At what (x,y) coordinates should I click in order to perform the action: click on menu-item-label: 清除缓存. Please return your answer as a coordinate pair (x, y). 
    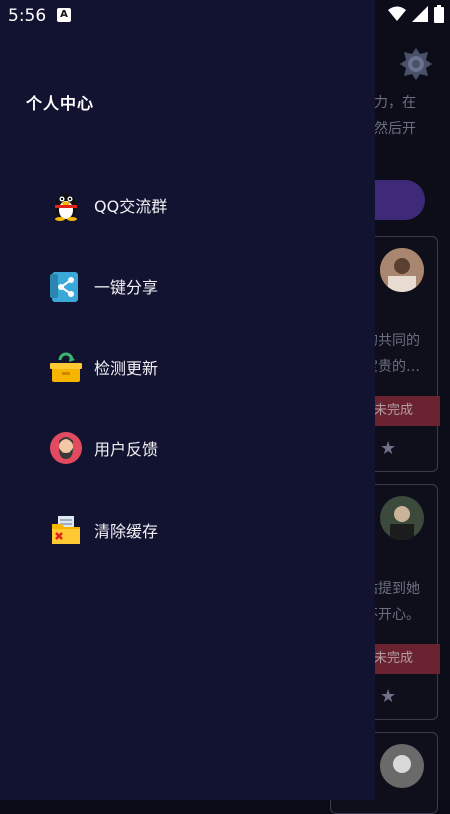
    Looking at the image, I should click on (126, 531).